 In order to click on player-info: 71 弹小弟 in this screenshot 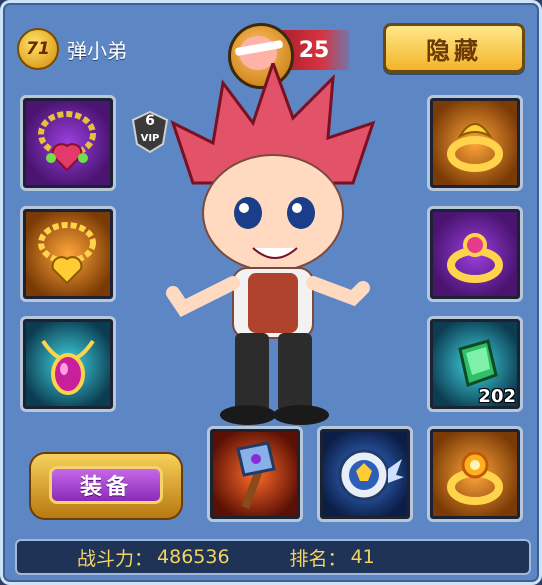, I will do `click(72, 49)`.